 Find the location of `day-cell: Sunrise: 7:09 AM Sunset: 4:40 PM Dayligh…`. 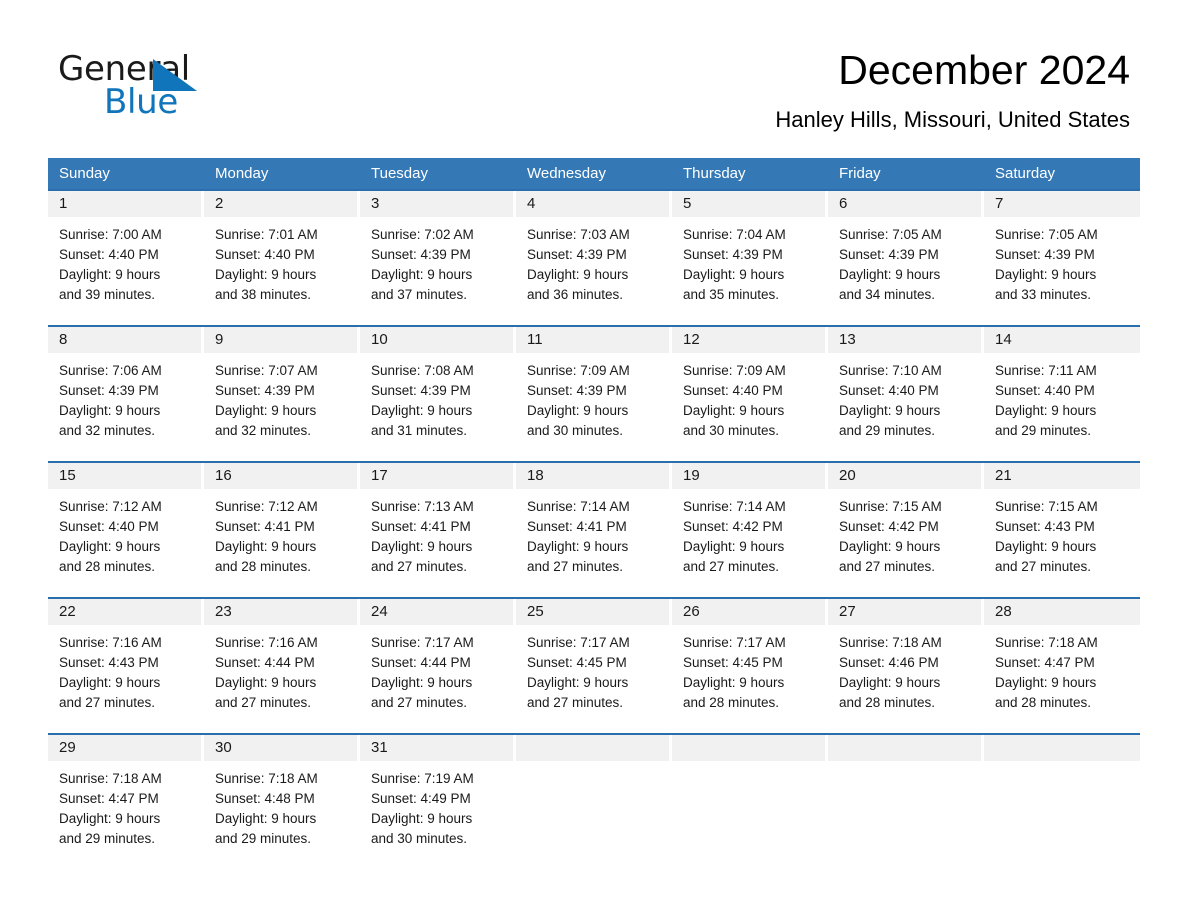

day-cell: Sunrise: 7:09 AM Sunset: 4:40 PM Dayligh… is located at coordinates (750, 407).